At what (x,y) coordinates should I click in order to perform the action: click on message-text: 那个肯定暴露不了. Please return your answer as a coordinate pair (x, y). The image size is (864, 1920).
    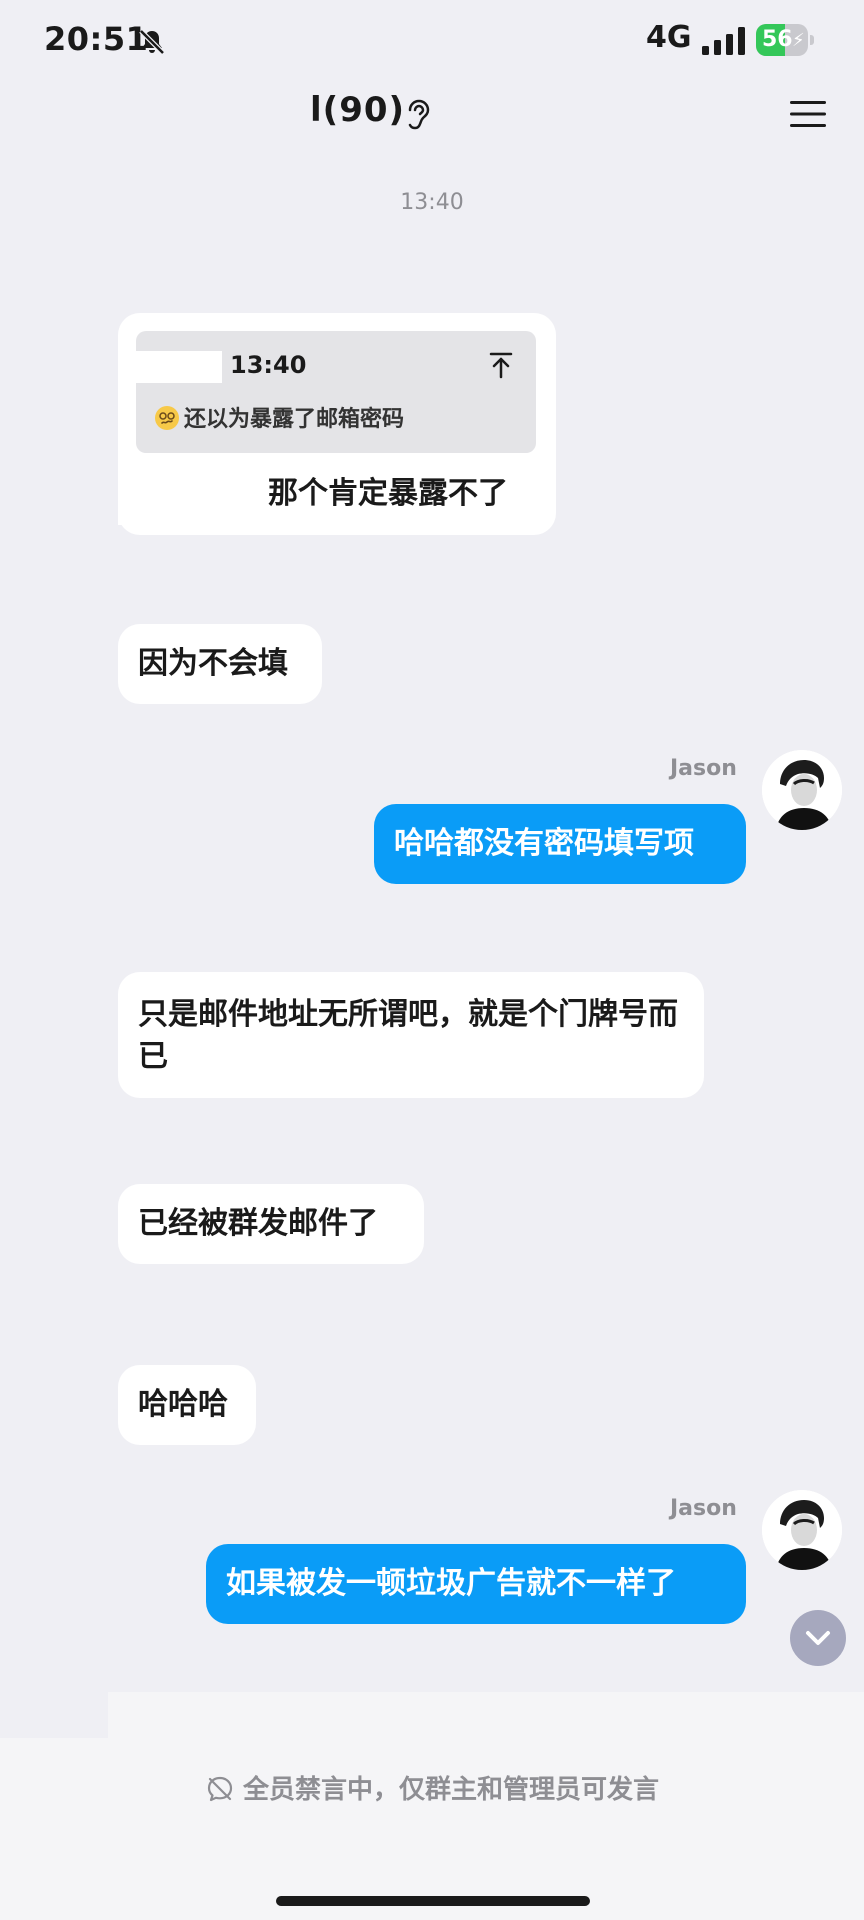
    Looking at the image, I should click on (388, 493).